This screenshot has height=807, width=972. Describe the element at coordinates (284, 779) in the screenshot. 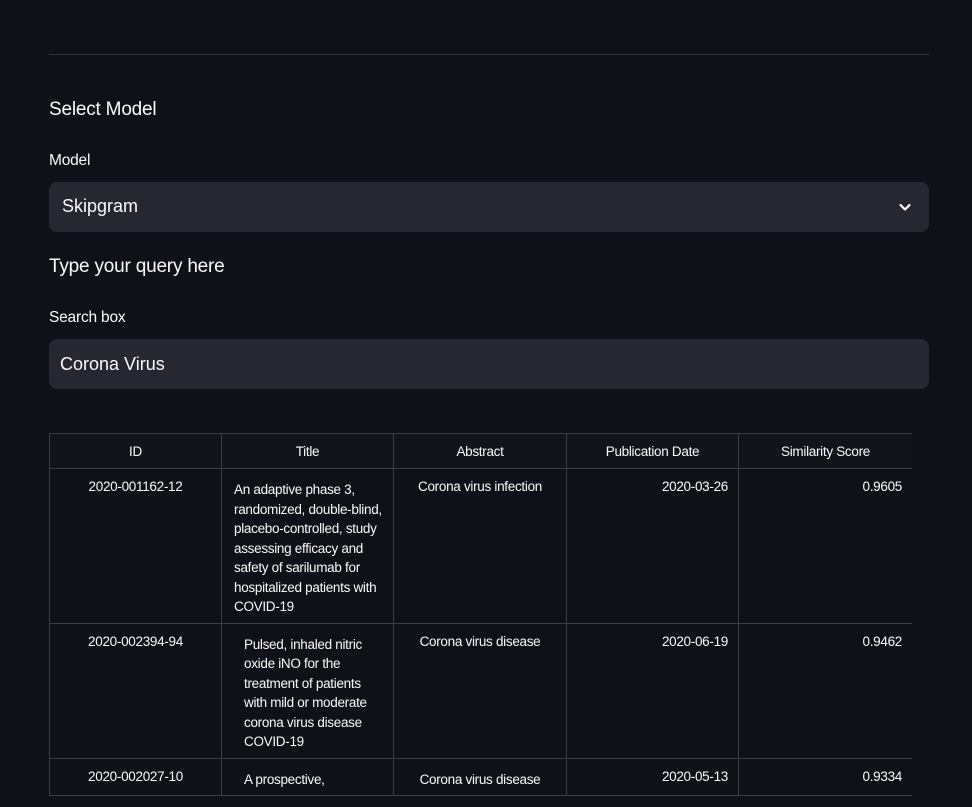

I see `cell-title-text: A prospective,` at that location.